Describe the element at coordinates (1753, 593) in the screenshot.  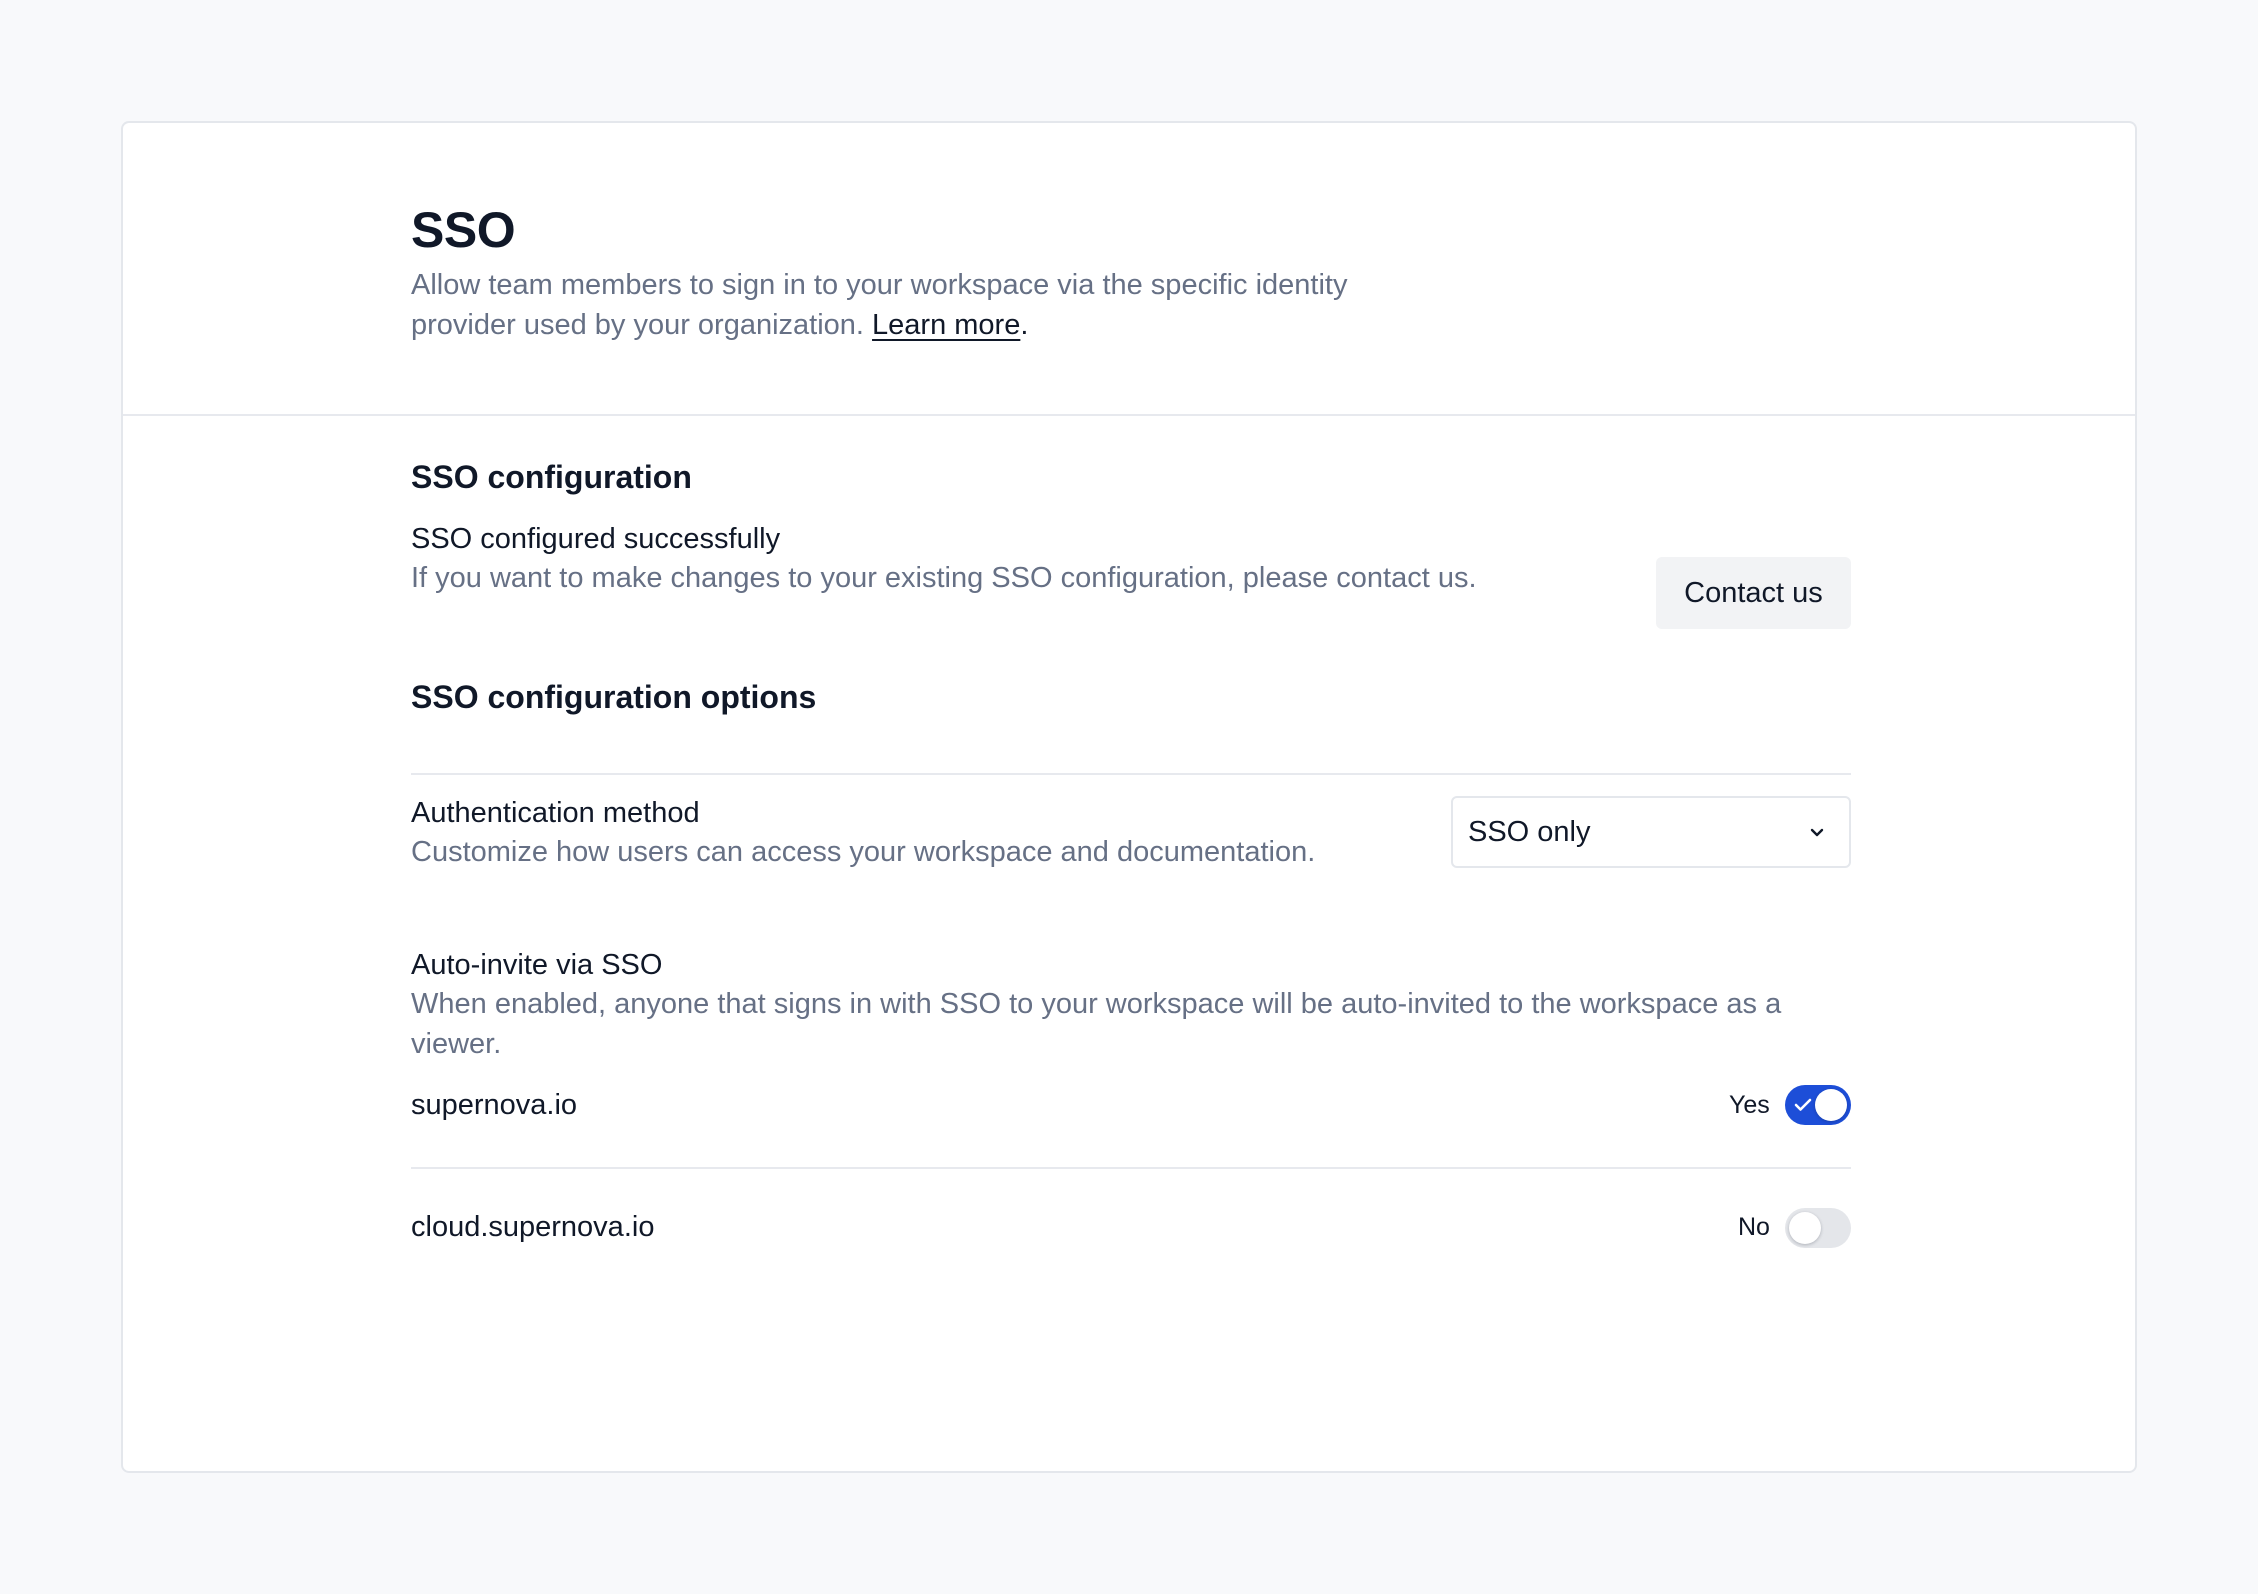
I see `contact-us-button: Contact us` at that location.